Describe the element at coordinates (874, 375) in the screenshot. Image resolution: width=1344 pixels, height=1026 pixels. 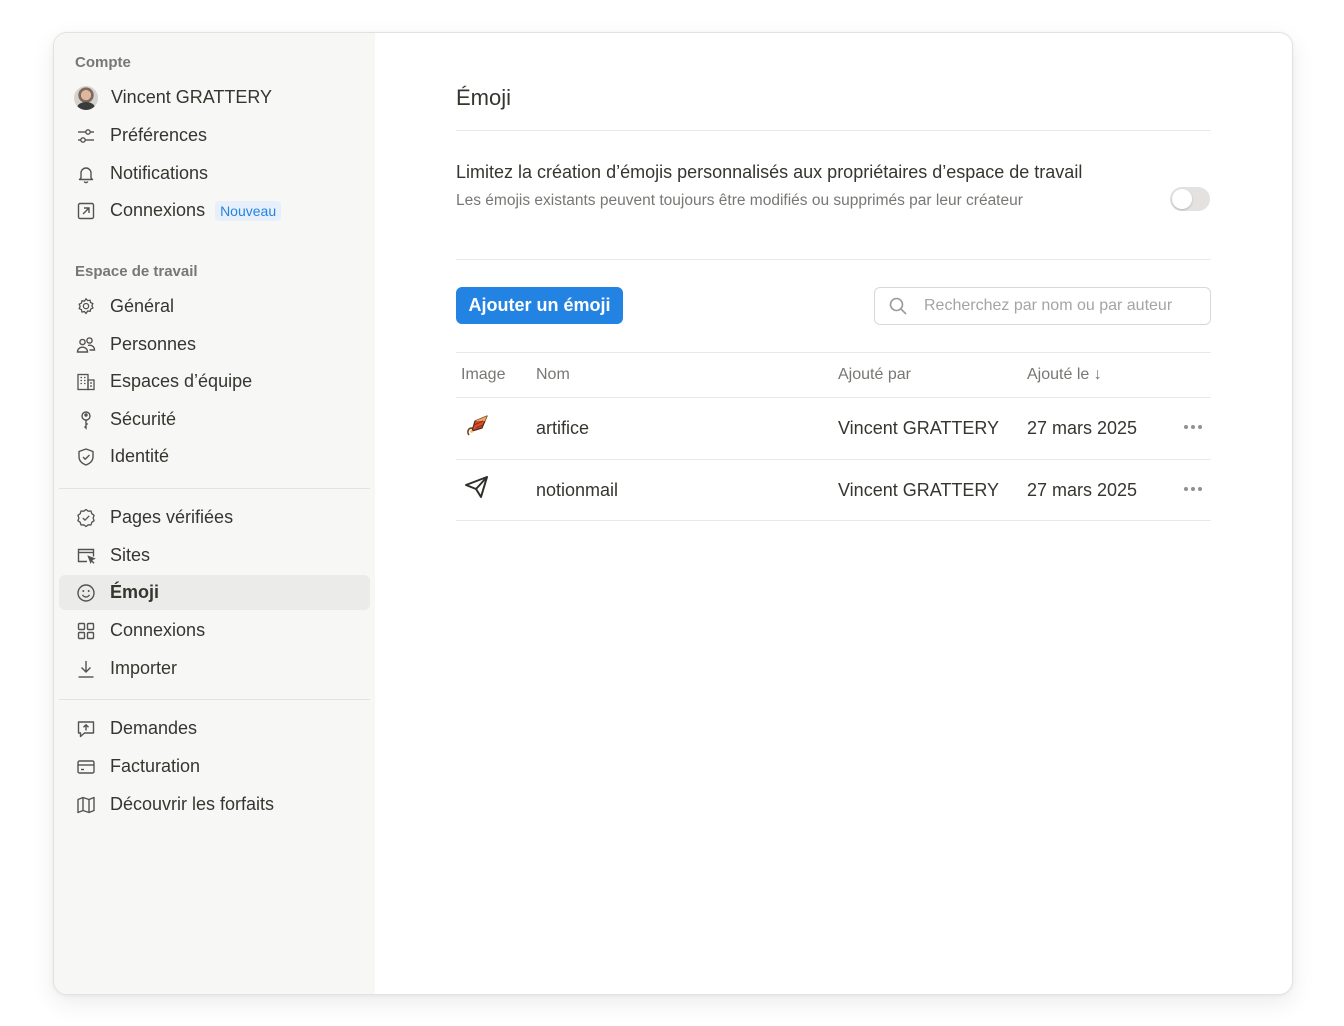
I see `column-header-added-by: Ajouté par` at that location.